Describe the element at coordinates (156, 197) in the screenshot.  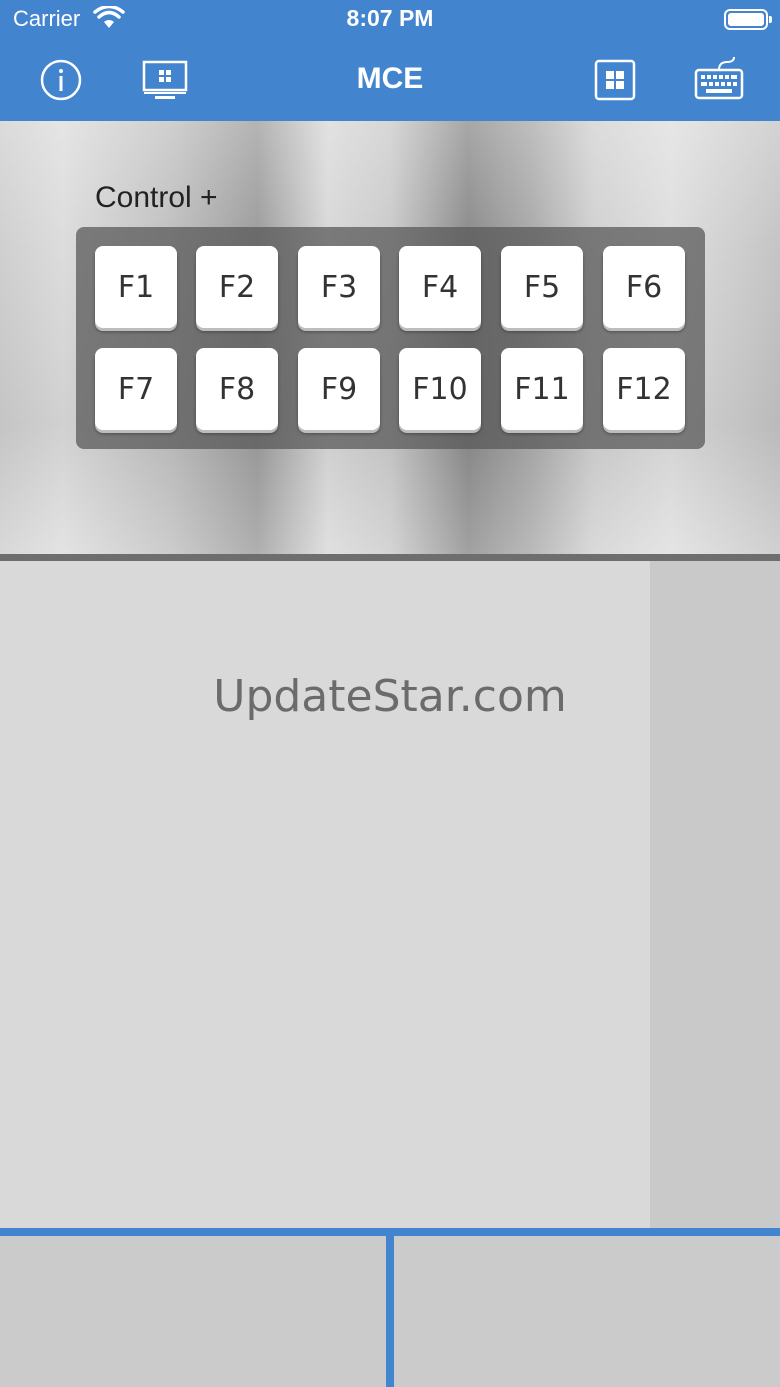
I see `modifier-label: Control +` at that location.